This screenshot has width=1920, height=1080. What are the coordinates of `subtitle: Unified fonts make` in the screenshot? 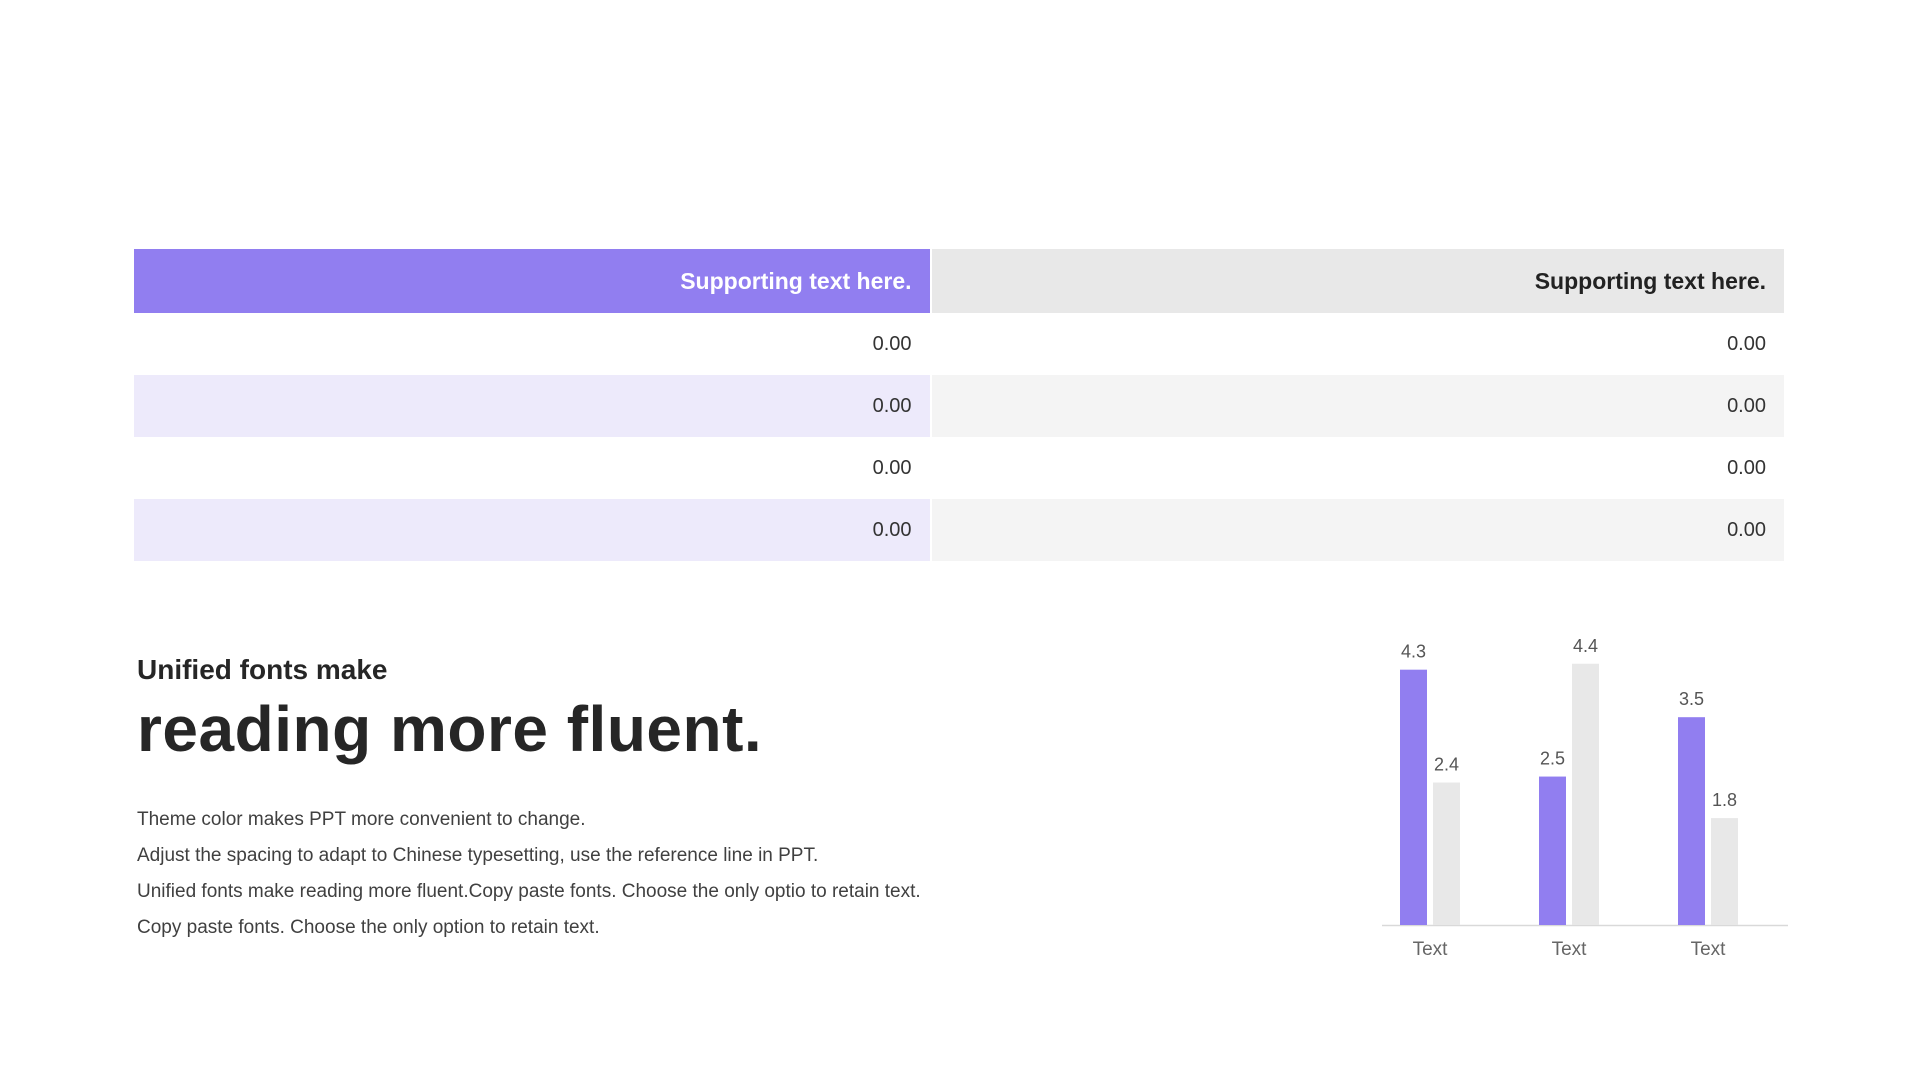 It's located at (262, 669).